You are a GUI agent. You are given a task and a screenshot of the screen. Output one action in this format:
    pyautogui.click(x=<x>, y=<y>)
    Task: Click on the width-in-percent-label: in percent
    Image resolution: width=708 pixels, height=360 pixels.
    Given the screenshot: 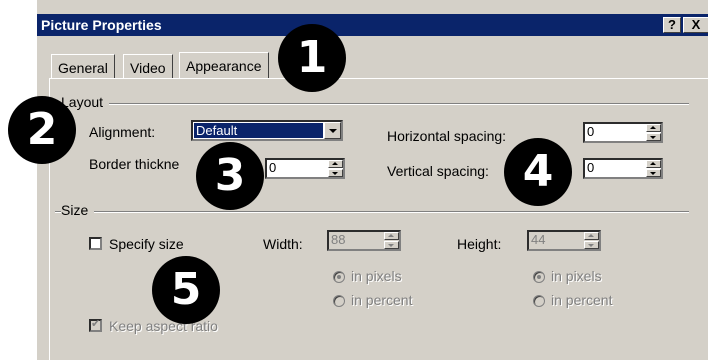 What is the action you would take?
    pyautogui.click(x=382, y=300)
    